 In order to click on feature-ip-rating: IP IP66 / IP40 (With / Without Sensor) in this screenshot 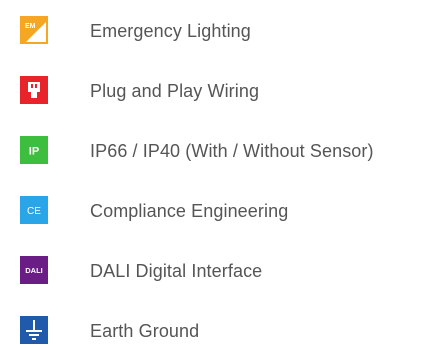, I will do `click(221, 156)`.